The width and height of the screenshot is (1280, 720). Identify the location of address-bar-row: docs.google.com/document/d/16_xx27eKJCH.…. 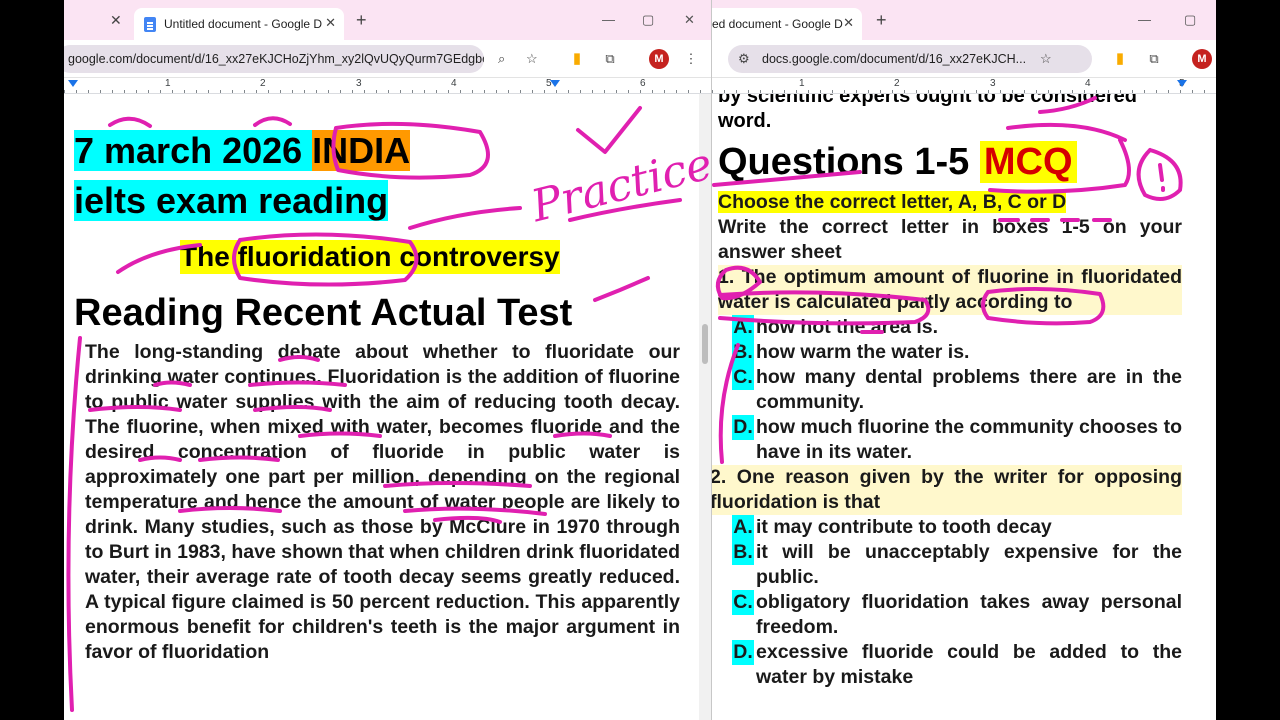
(964, 59).